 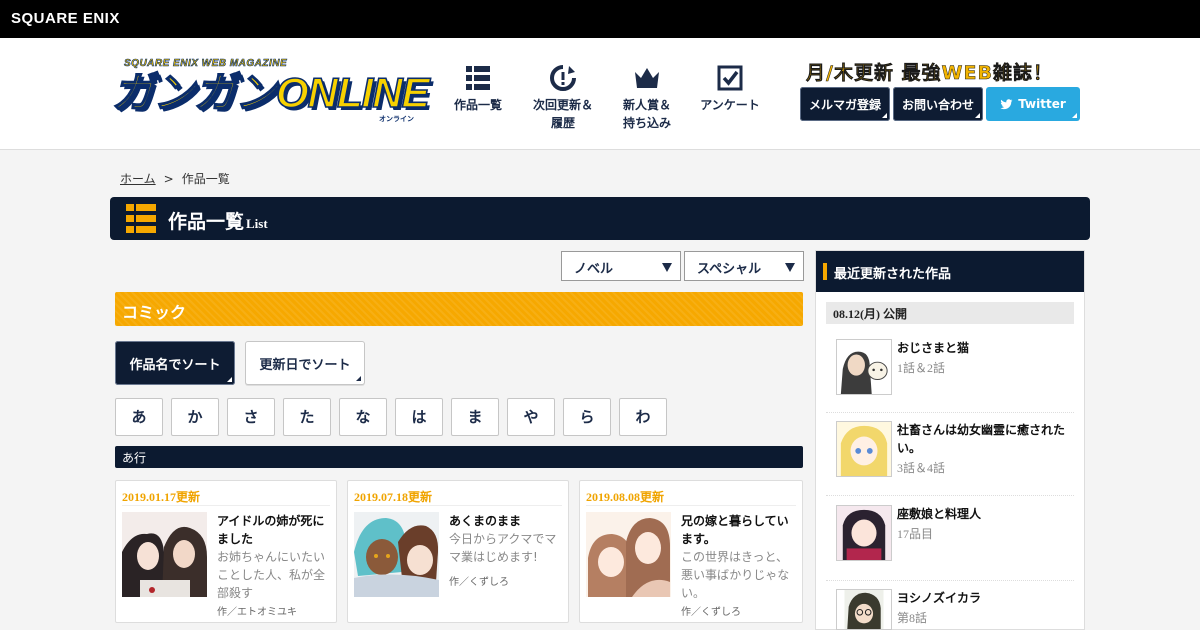 What do you see at coordinates (485, 521) in the screenshot?
I see `work-title: あくまのまま` at bounding box center [485, 521].